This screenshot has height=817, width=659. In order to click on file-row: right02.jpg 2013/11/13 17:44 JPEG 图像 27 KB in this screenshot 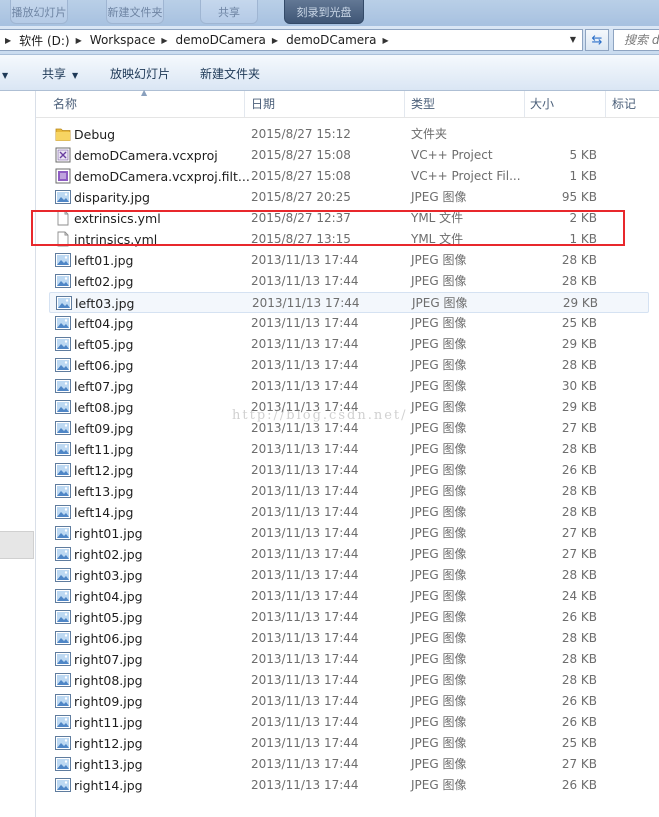, I will do `click(349, 554)`.